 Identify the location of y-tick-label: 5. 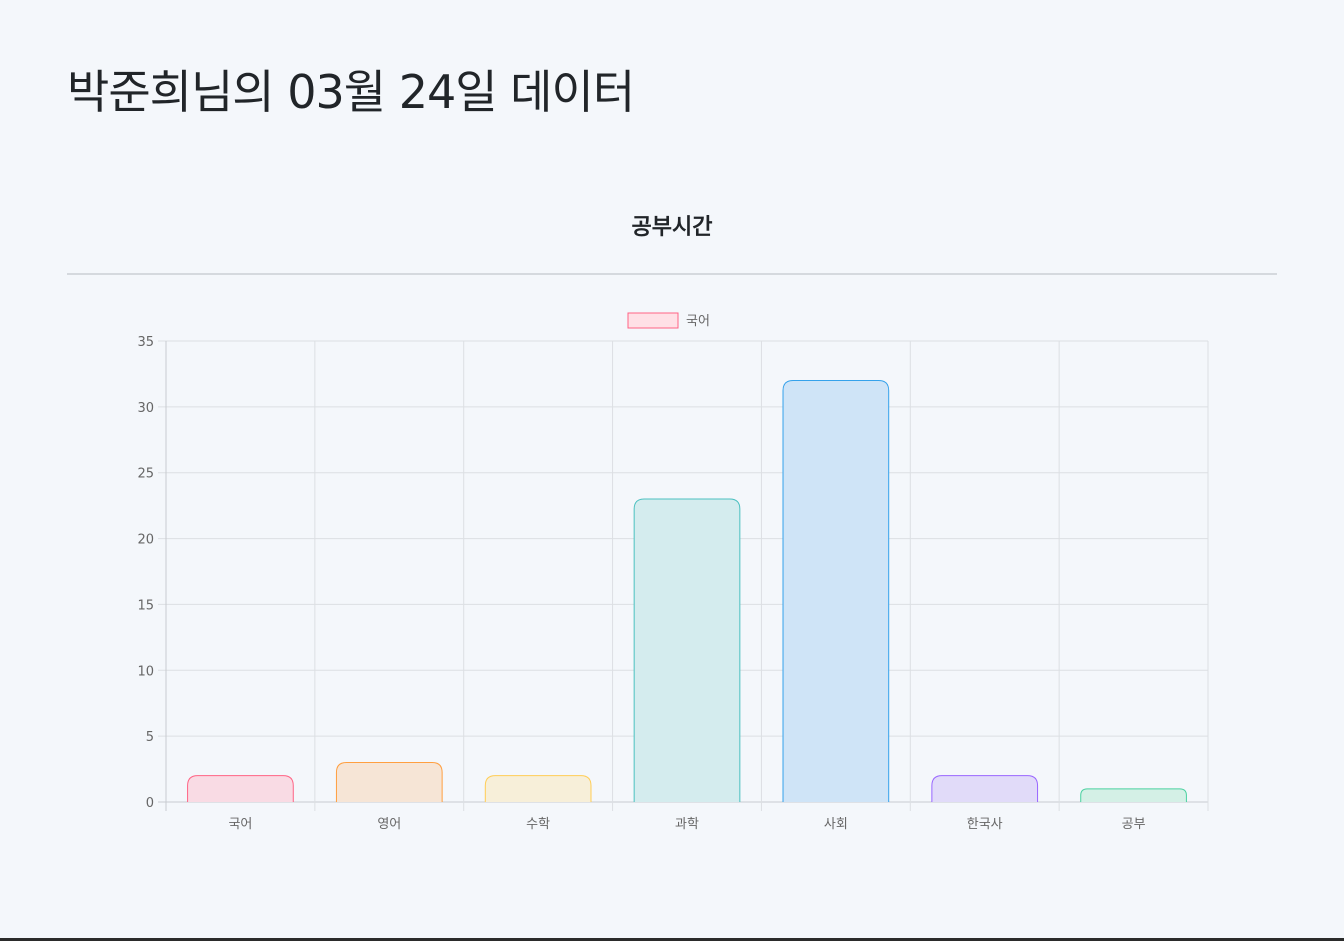
(150, 737).